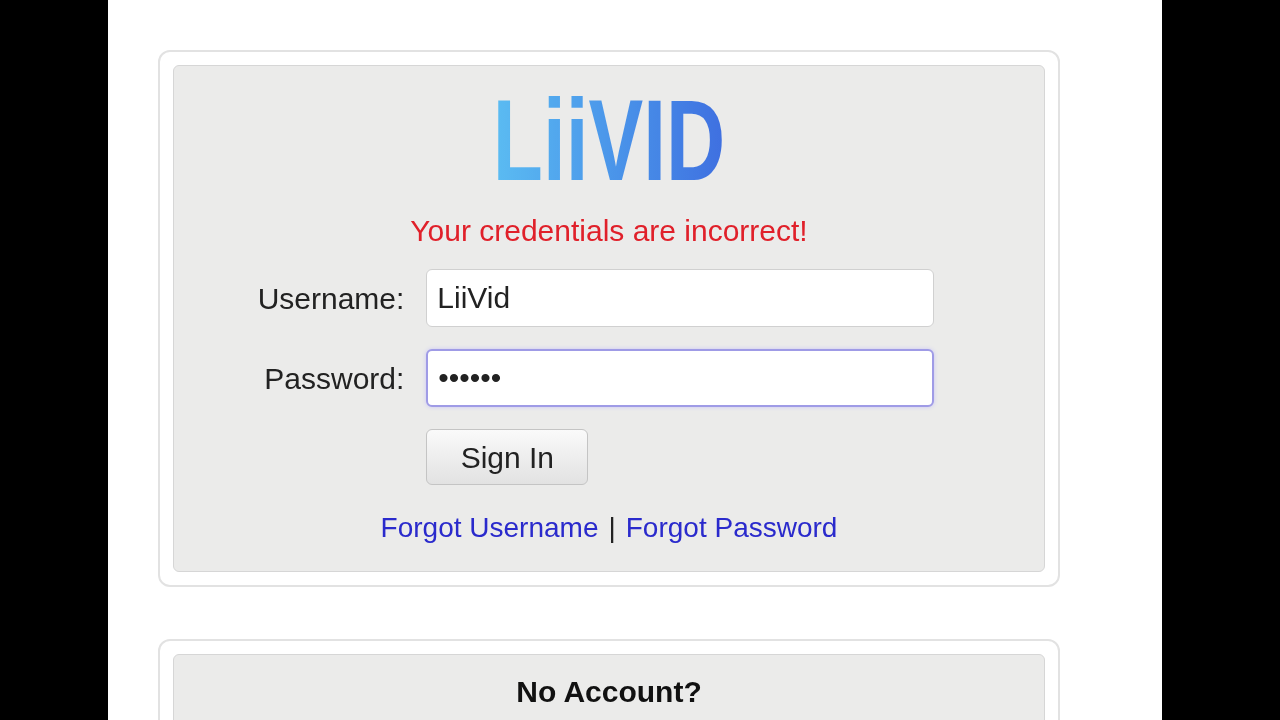  Describe the element at coordinates (731, 528) in the screenshot. I see `forgot-password-link: Forgot Password` at that location.